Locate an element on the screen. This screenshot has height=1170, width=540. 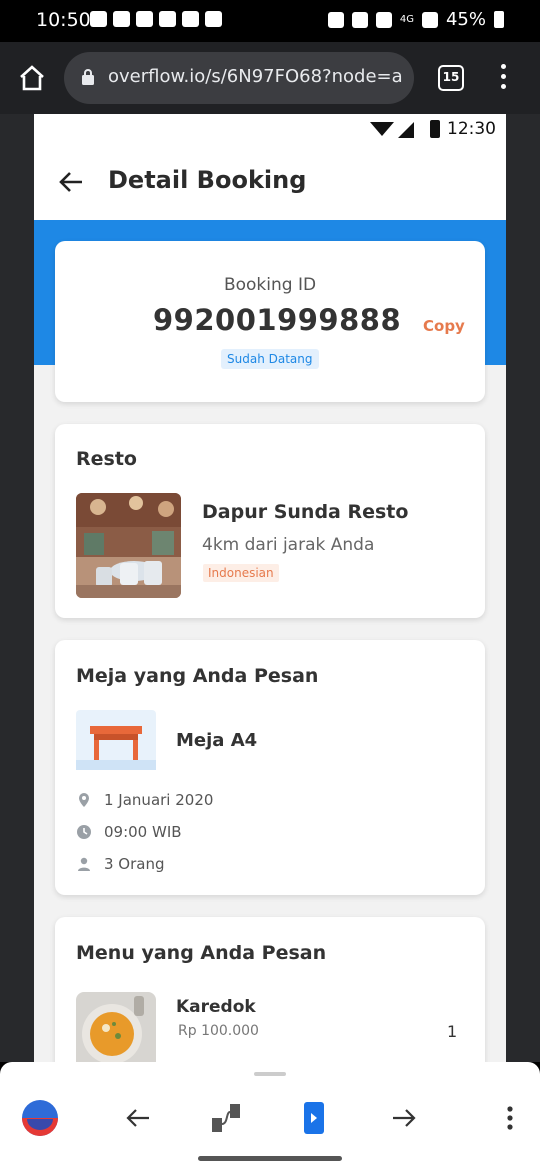
network-type: 4G is located at coordinates (406, 19).